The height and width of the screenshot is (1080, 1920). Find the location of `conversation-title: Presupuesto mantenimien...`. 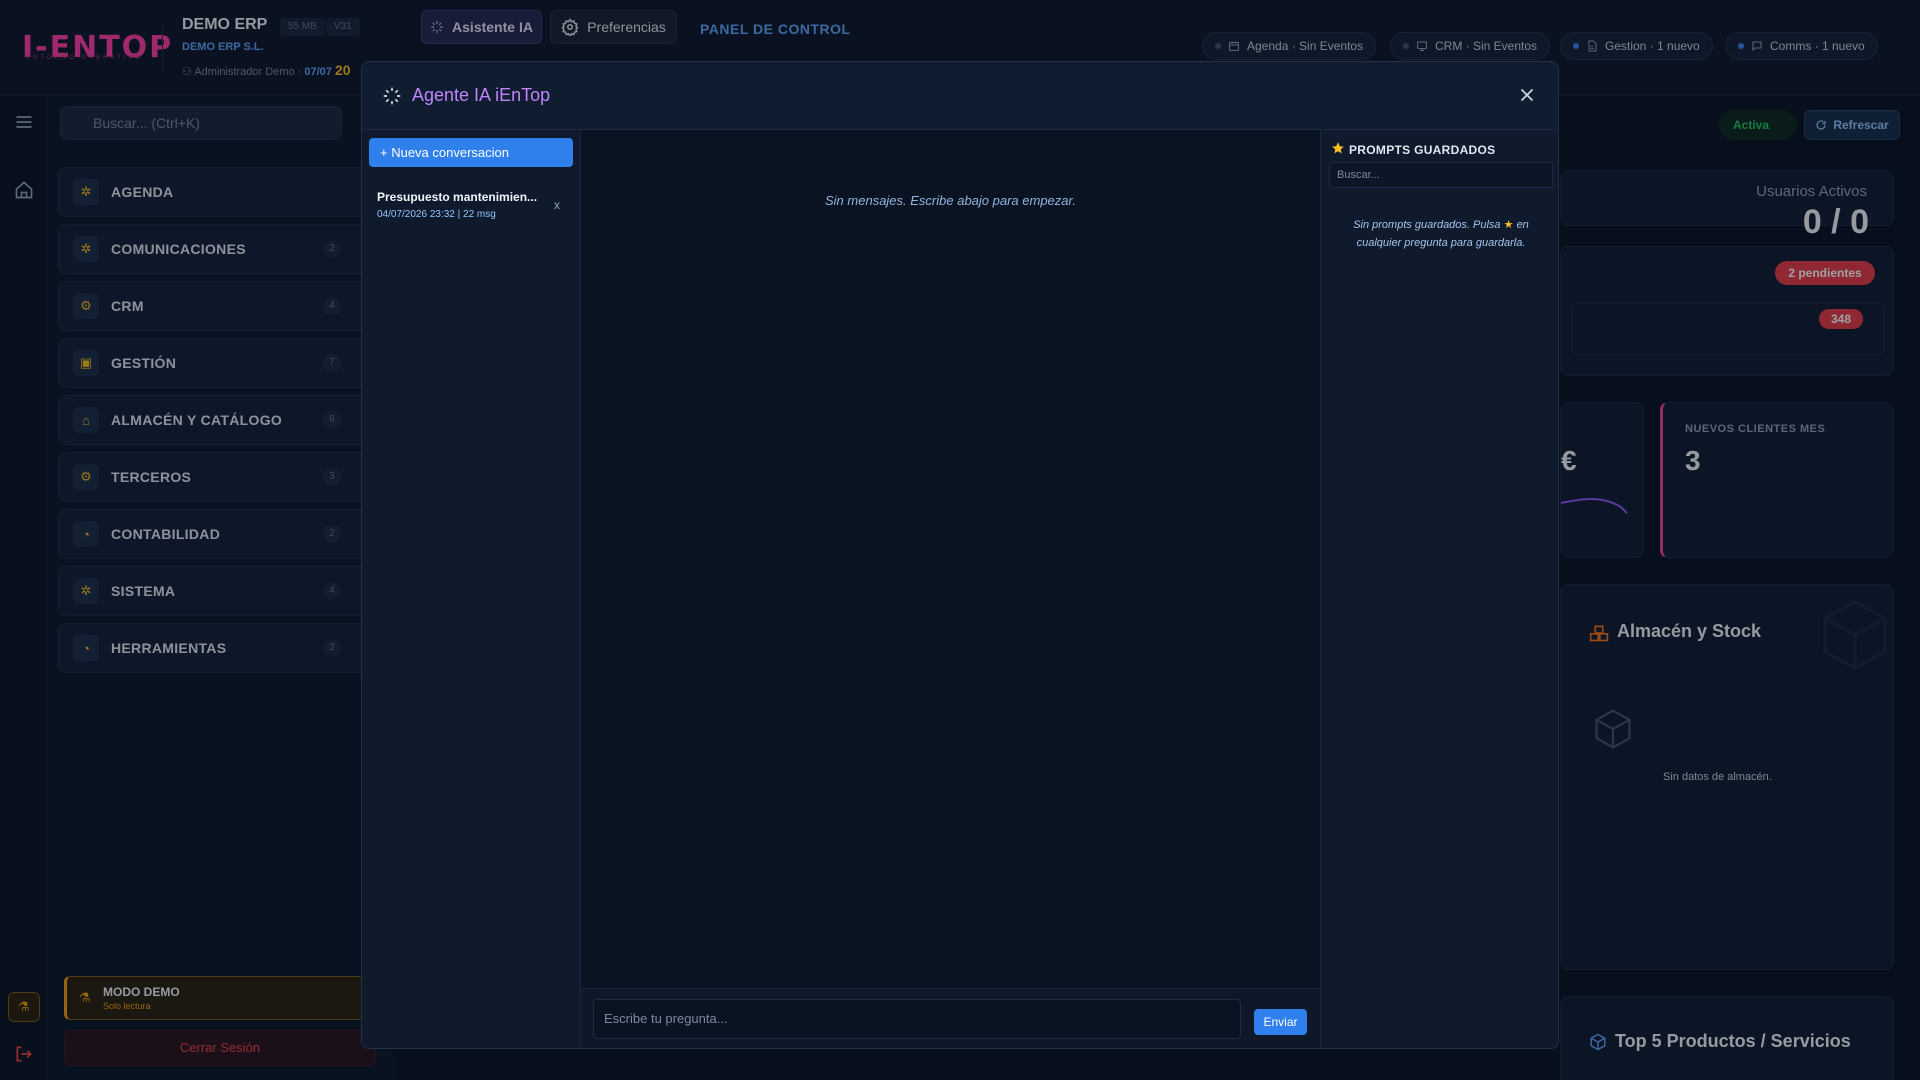

conversation-title: Presupuesto mantenimien... is located at coordinates (457, 197).